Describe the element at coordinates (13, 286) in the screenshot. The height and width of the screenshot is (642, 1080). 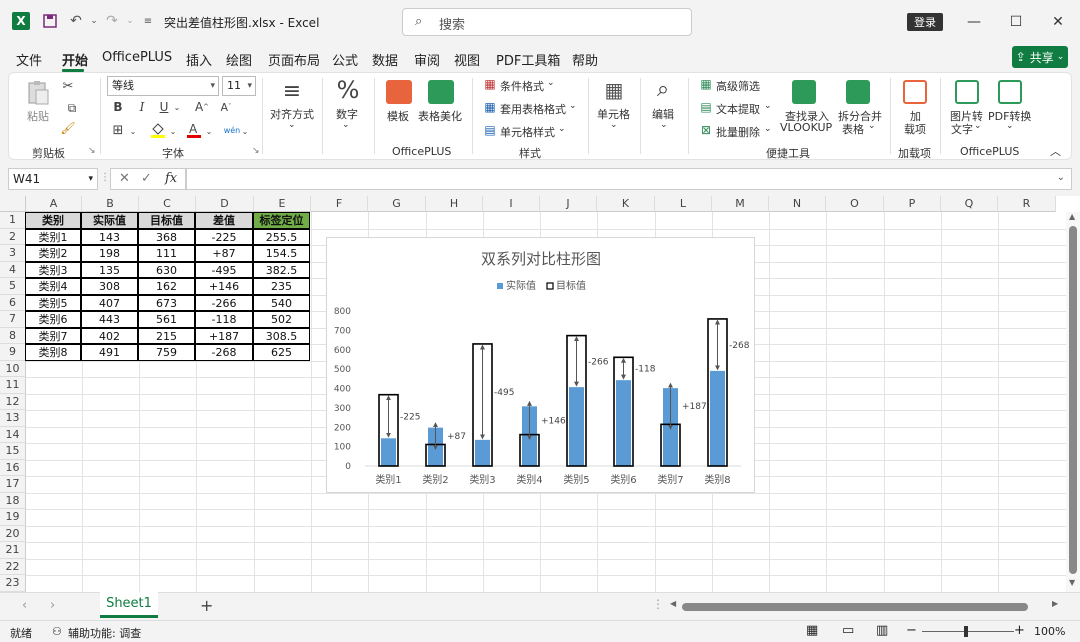
I see `row-header-5: 5` at that location.